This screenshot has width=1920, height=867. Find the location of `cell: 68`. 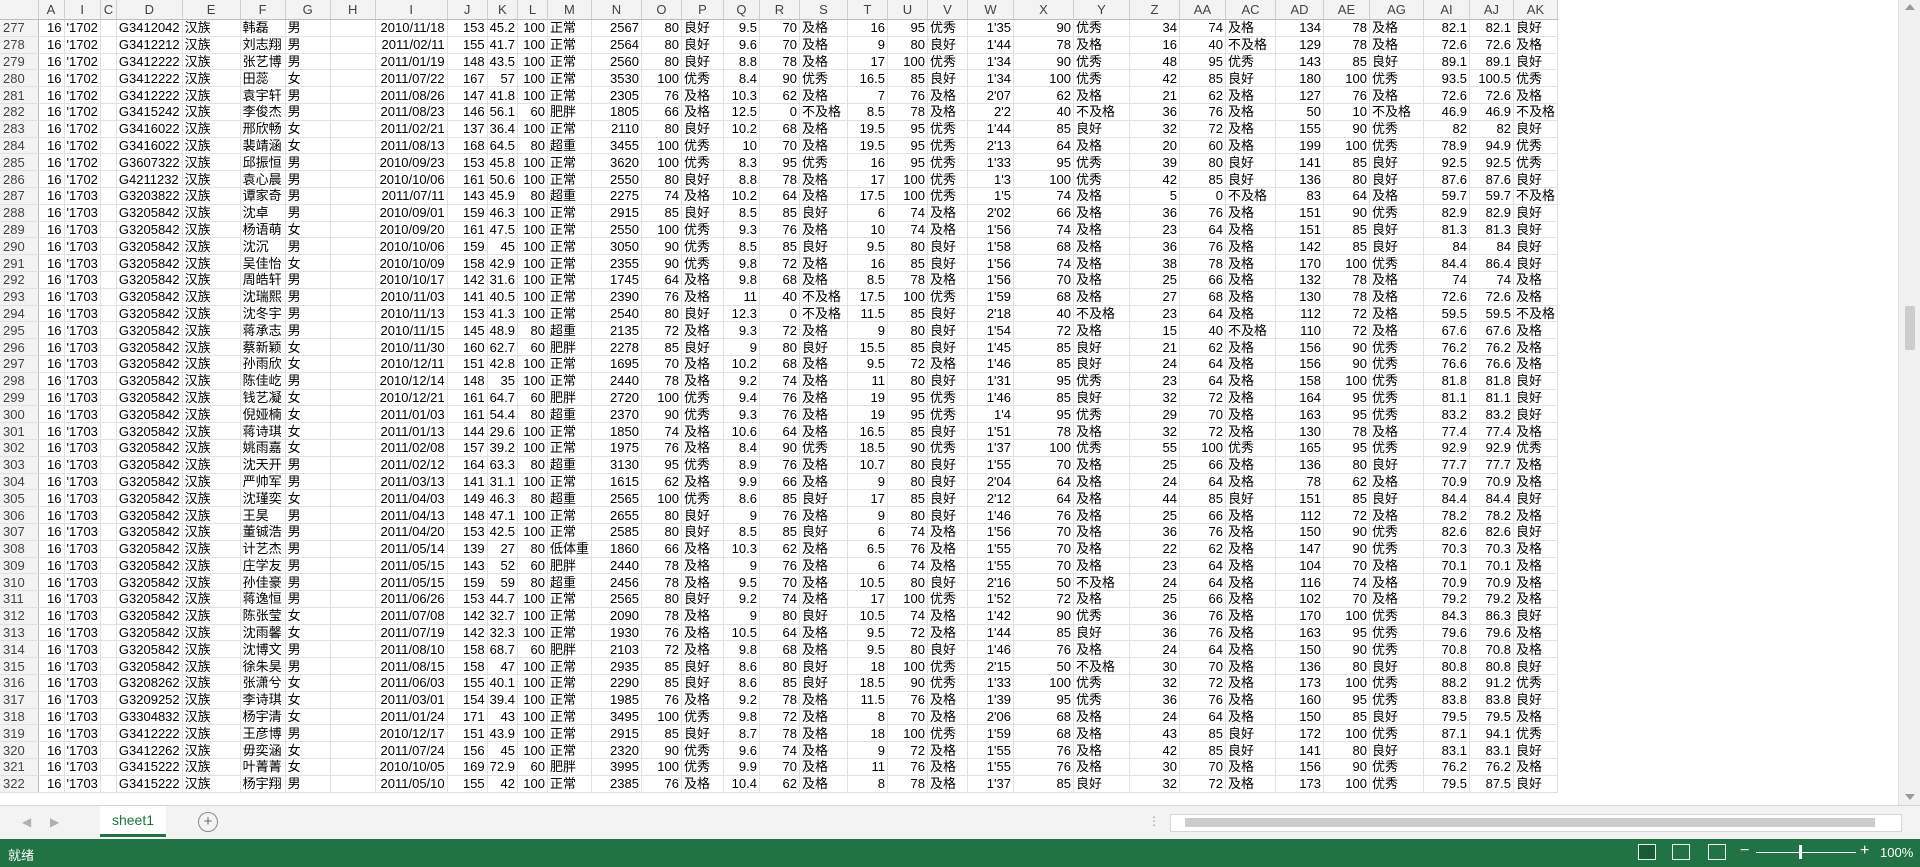

cell: 68 is located at coordinates (1043, 717).